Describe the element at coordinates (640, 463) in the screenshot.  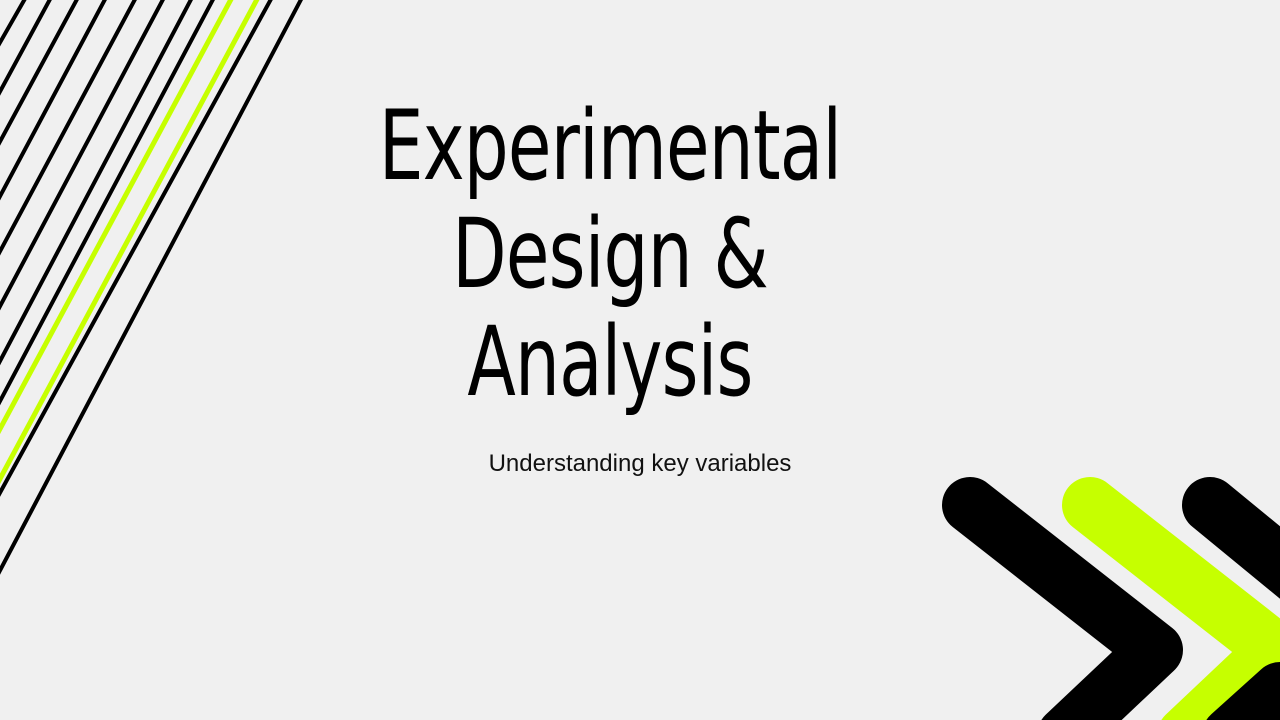
I see `slide-subtitle: Understanding key variables` at that location.